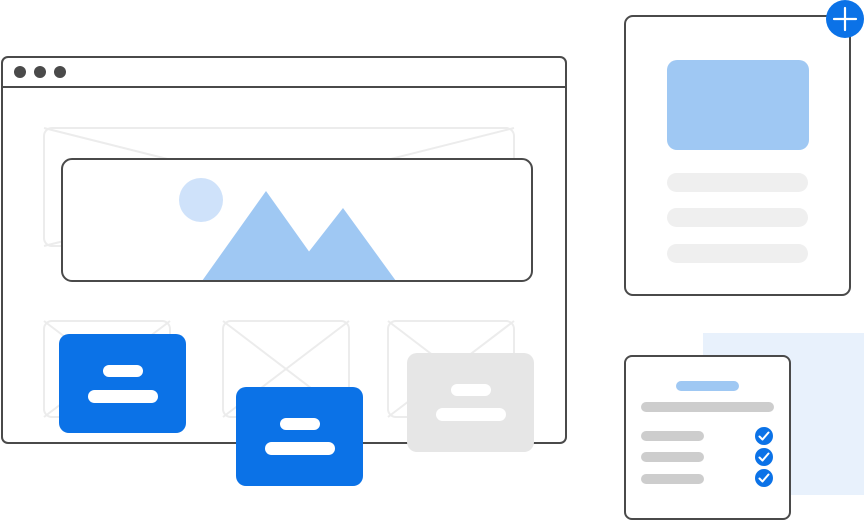 This screenshot has height=521, width=864. What do you see at coordinates (297, 220) in the screenshot?
I see `hero-image-box` at bounding box center [297, 220].